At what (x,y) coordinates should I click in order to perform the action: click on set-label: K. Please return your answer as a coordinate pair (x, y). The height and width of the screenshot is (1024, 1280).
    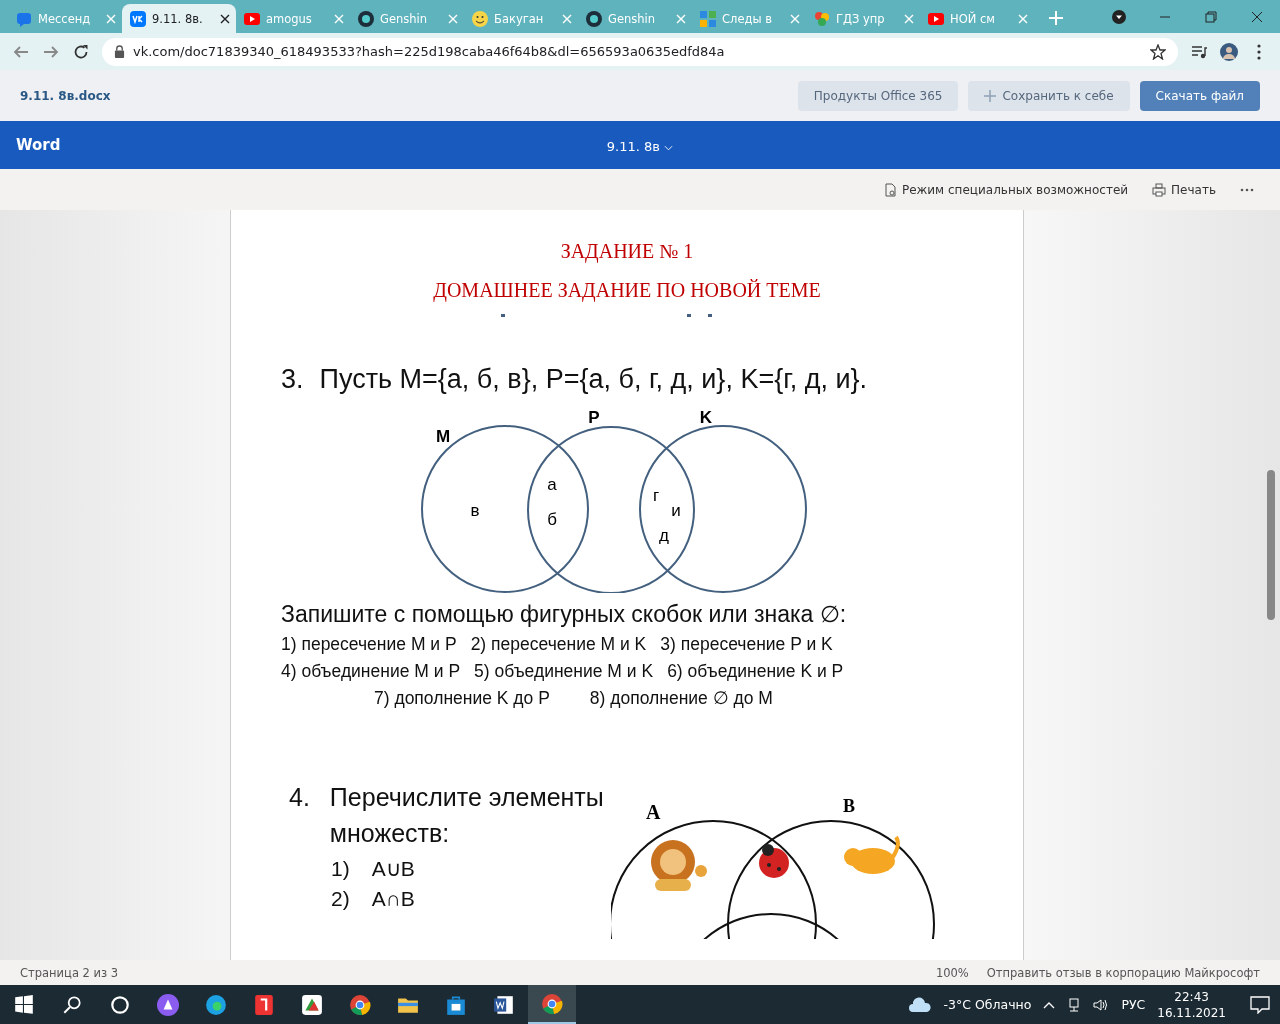
    Looking at the image, I should click on (706, 418).